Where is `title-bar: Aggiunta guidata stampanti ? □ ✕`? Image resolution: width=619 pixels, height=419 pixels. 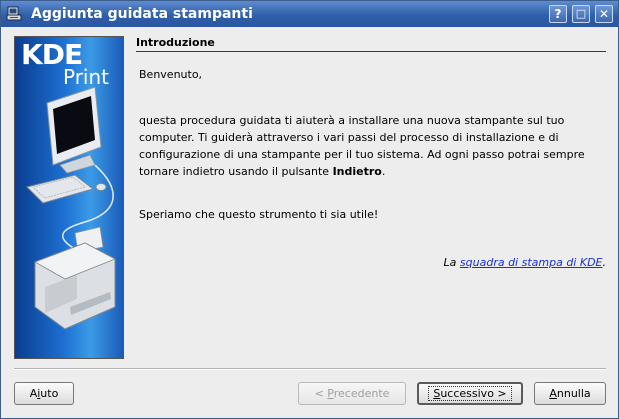
title-bar: Aggiunta guidata stampanti ? □ ✕ is located at coordinates (309, 14).